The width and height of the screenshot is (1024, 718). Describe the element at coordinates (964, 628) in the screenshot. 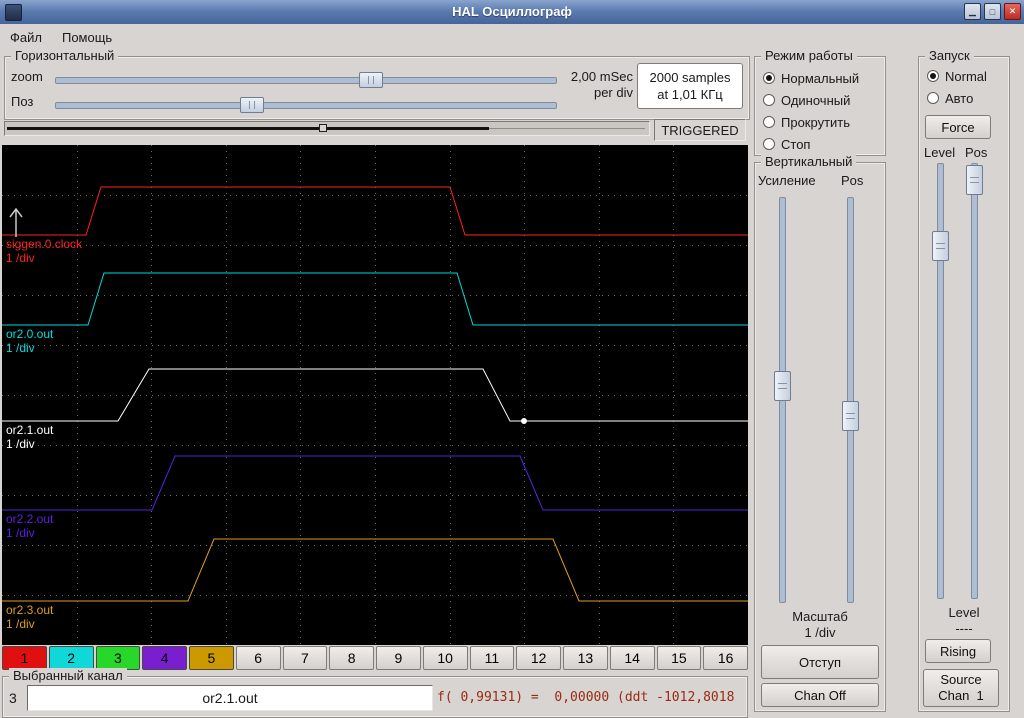

I see `trigger-level-value: ----` at that location.